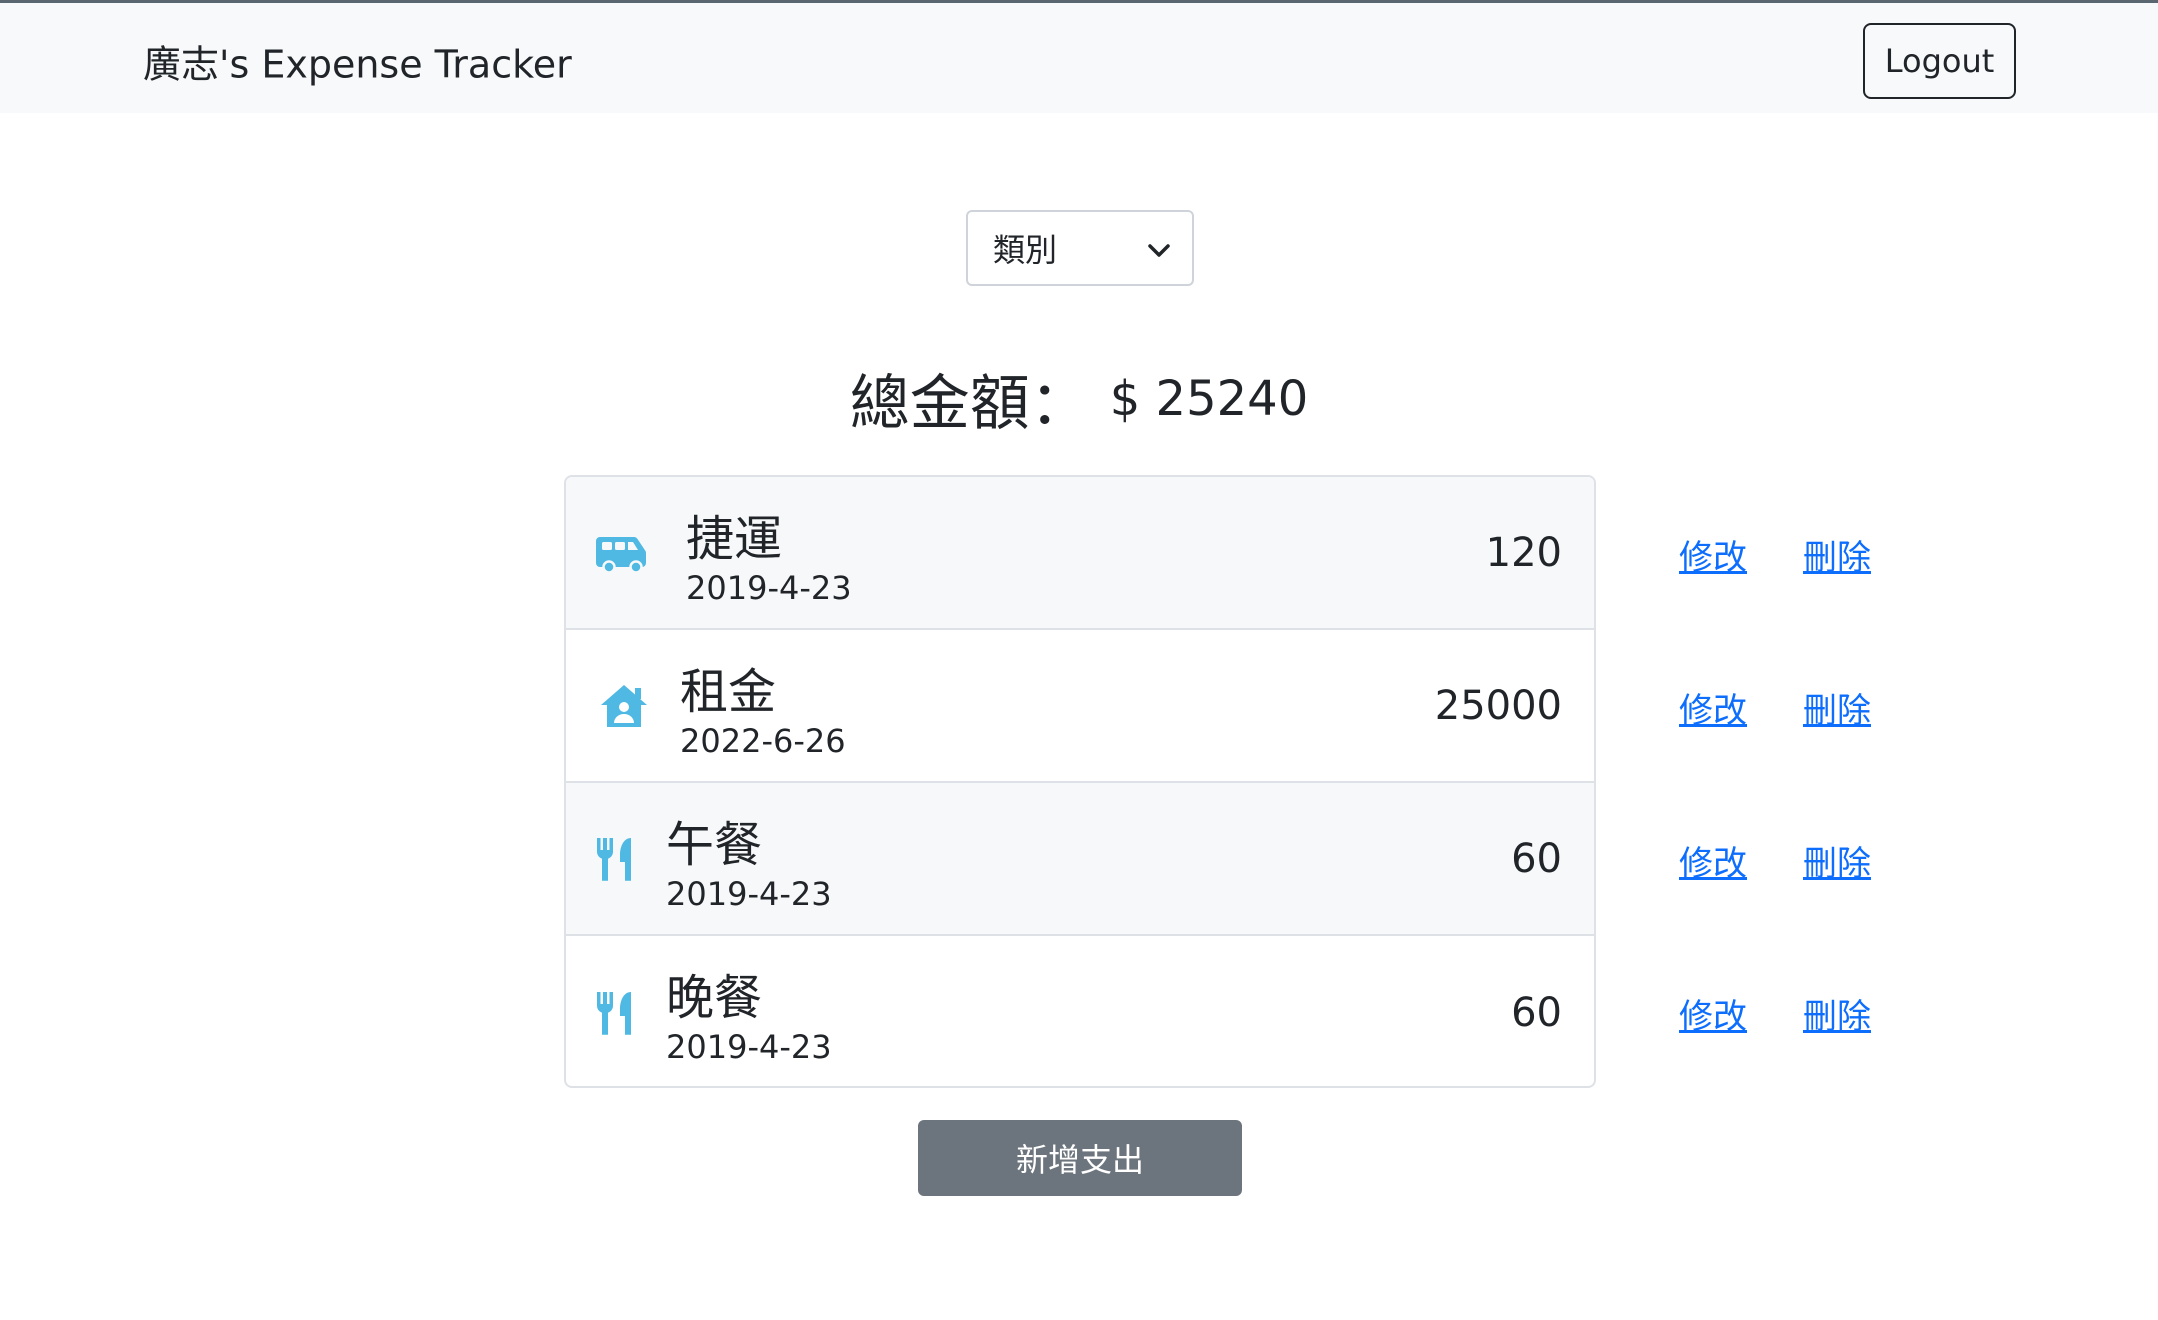 The height and width of the screenshot is (1320, 2158). I want to click on app-title: 廣志's Expense Tracker, so click(357, 61).